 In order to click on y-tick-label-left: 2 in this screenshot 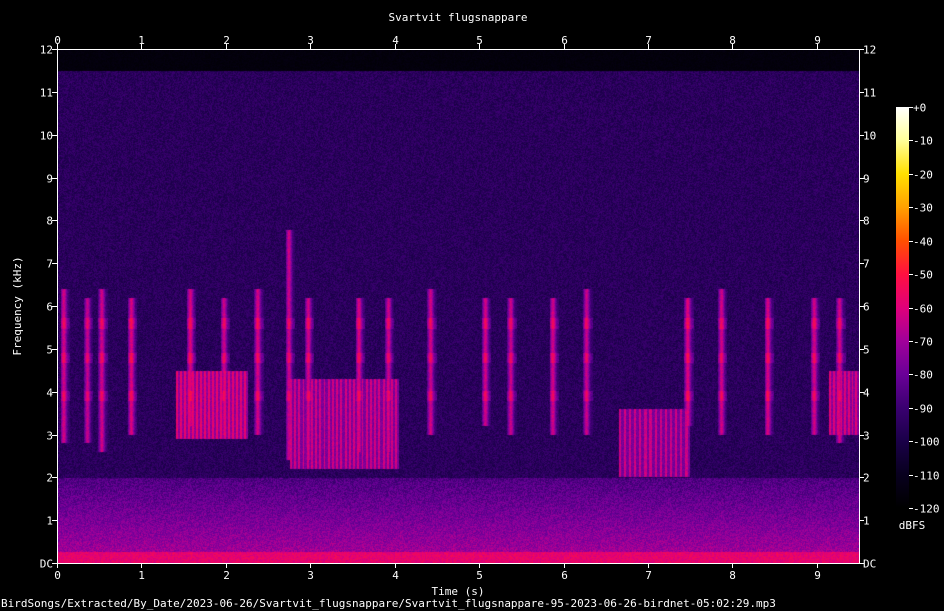, I will do `click(49, 478)`.